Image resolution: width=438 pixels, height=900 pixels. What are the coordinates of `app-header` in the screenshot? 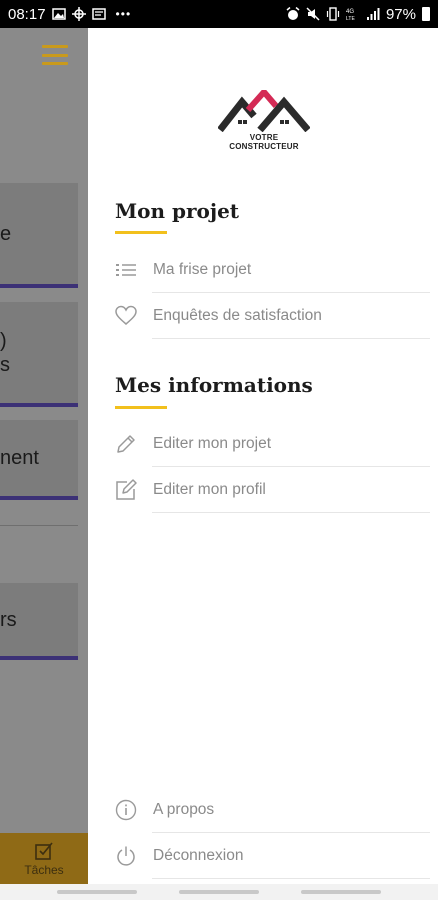 It's located at (44, 56).